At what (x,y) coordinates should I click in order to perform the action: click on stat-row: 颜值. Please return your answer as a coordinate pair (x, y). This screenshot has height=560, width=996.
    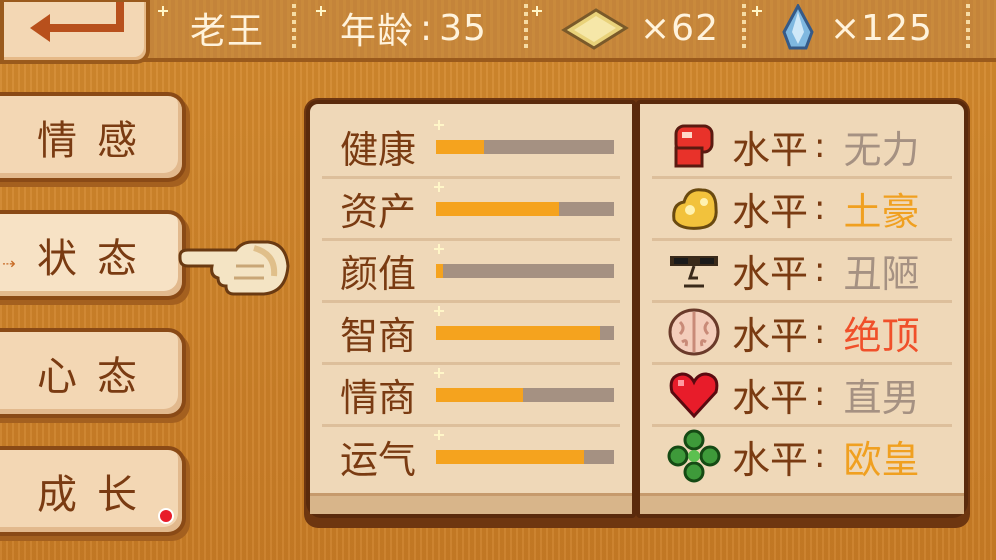
    Looking at the image, I should click on (471, 270).